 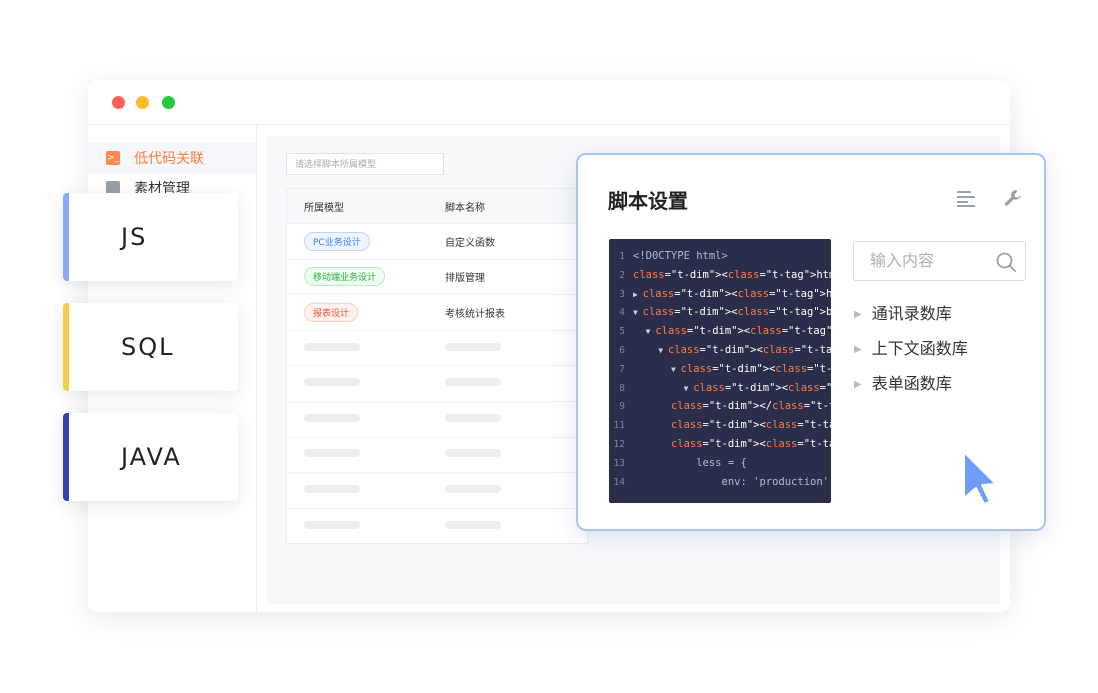 What do you see at coordinates (673, 256) in the screenshot?
I see `code-line: 1 <!D0CTYPE html>` at bounding box center [673, 256].